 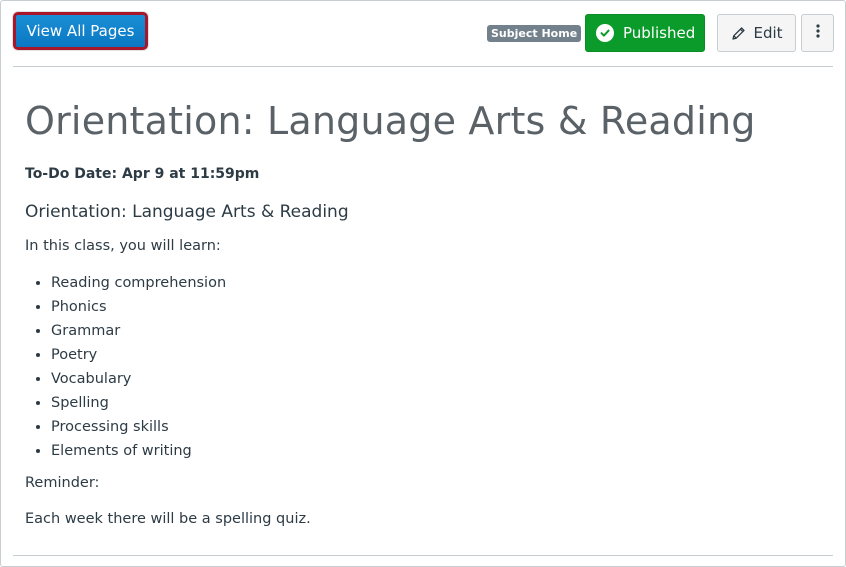 I want to click on more-options-button, so click(x=817, y=33).